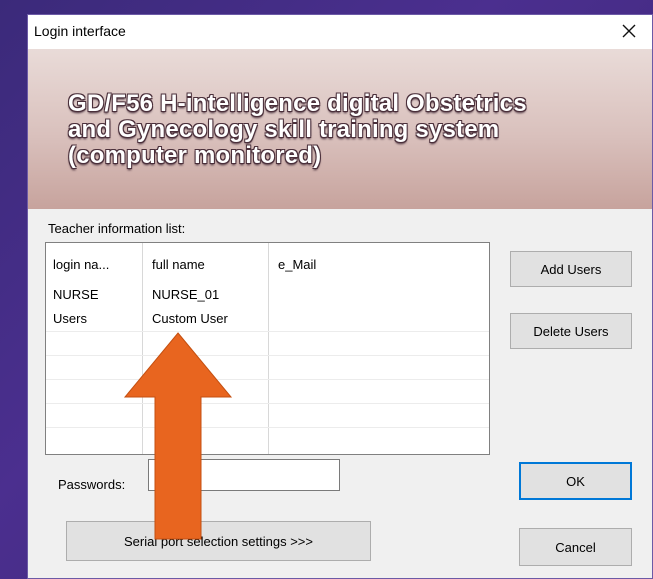 This screenshot has height=579, width=653. I want to click on window-title: Login interface, so click(80, 31).